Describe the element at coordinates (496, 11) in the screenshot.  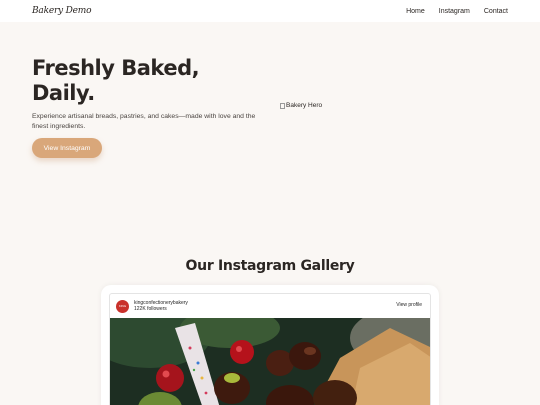
I see `nav-link-contact: Contact` at that location.